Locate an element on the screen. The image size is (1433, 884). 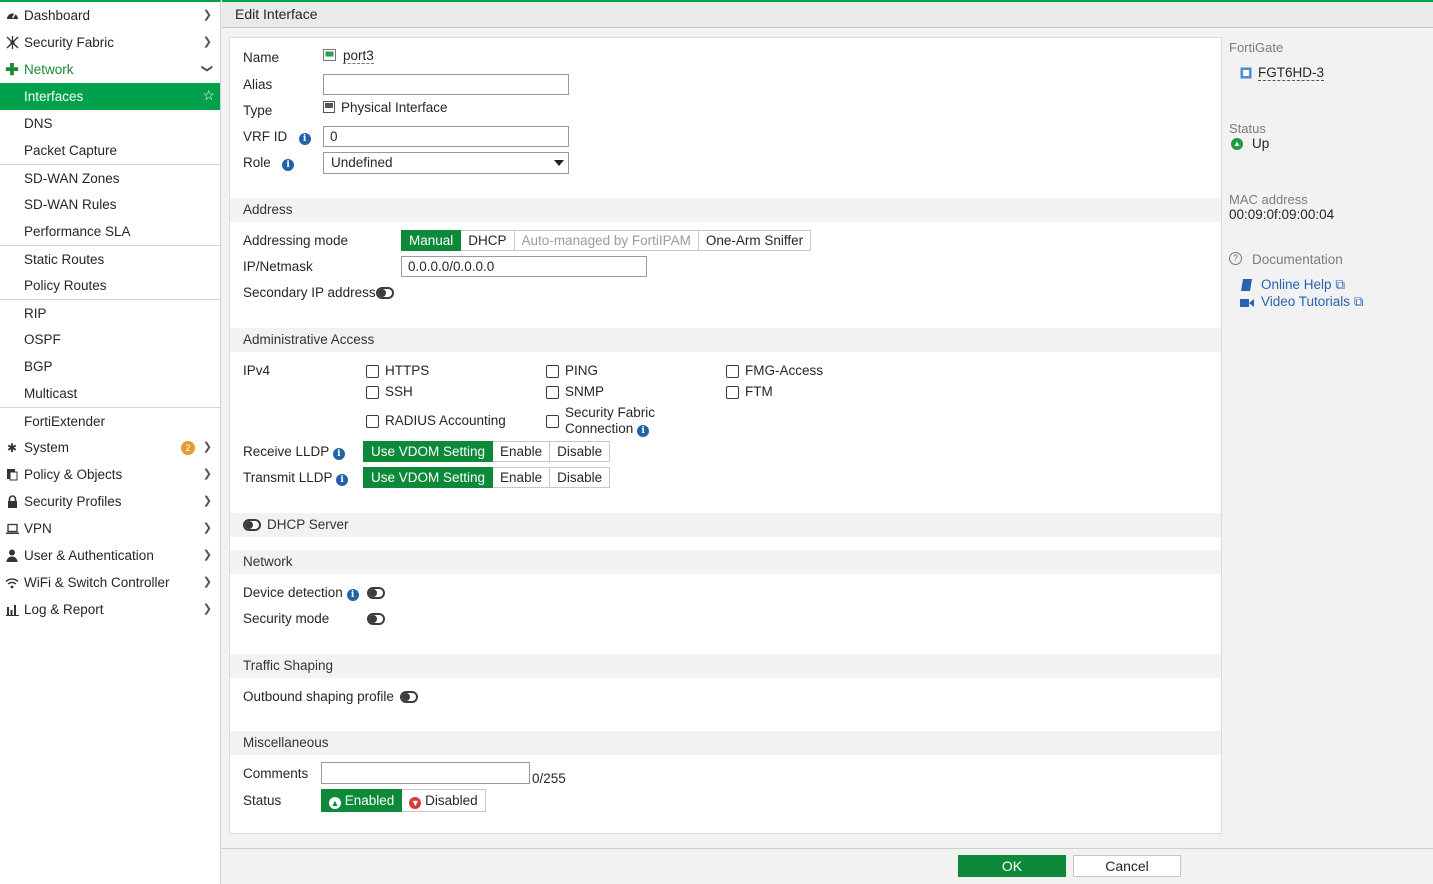
security-fabric-connection-checkbox is located at coordinates (552, 421).